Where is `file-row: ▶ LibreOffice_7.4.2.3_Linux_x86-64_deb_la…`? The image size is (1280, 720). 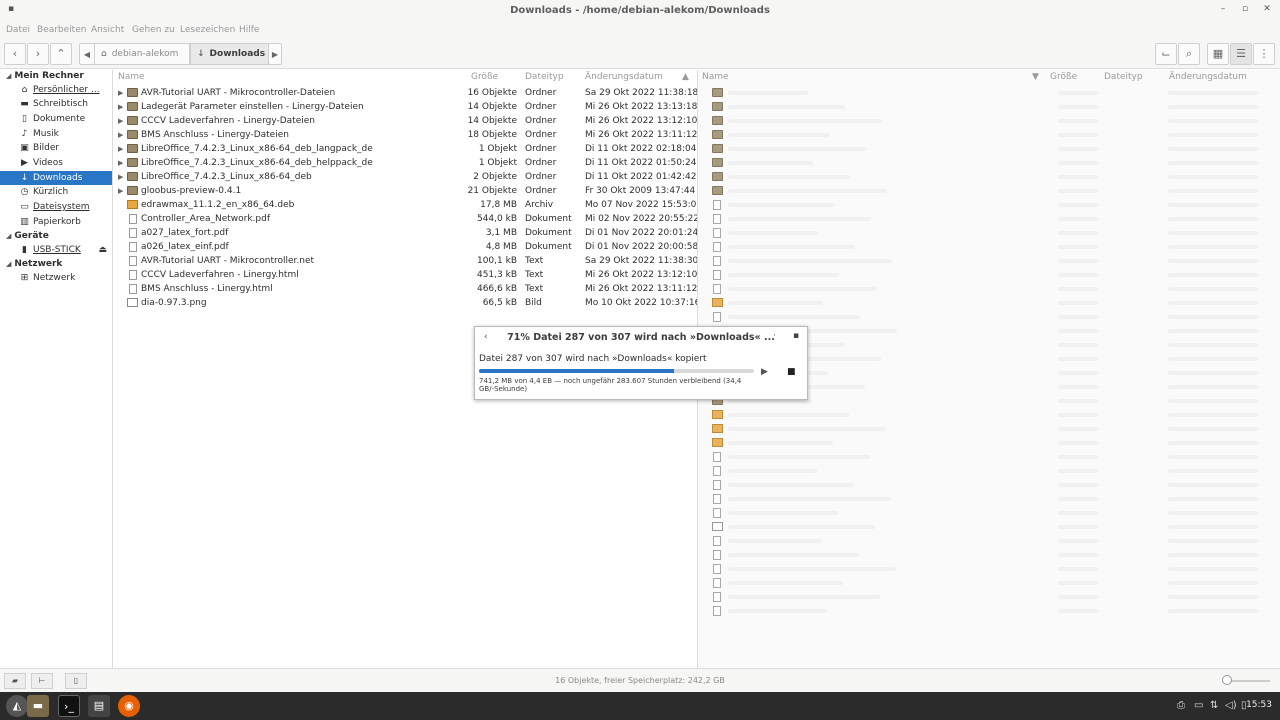
file-row: ▶ LibreOffice_7.4.2.3_Linux_x86-64_deb_la… is located at coordinates (405, 149).